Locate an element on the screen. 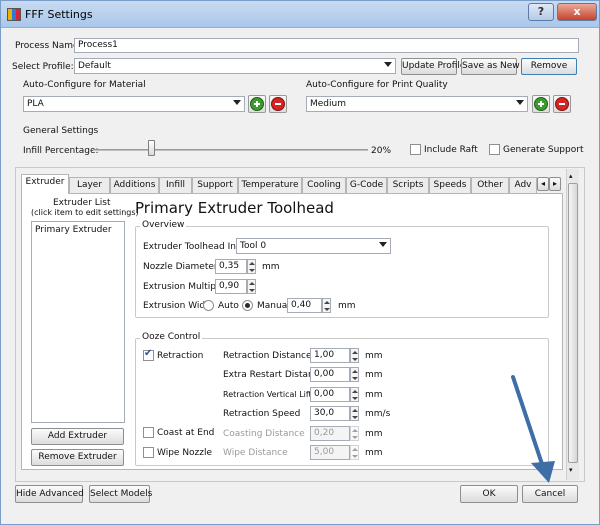 The image size is (600, 525). wipe-distance-label: Wipe Distance is located at coordinates (255, 453).